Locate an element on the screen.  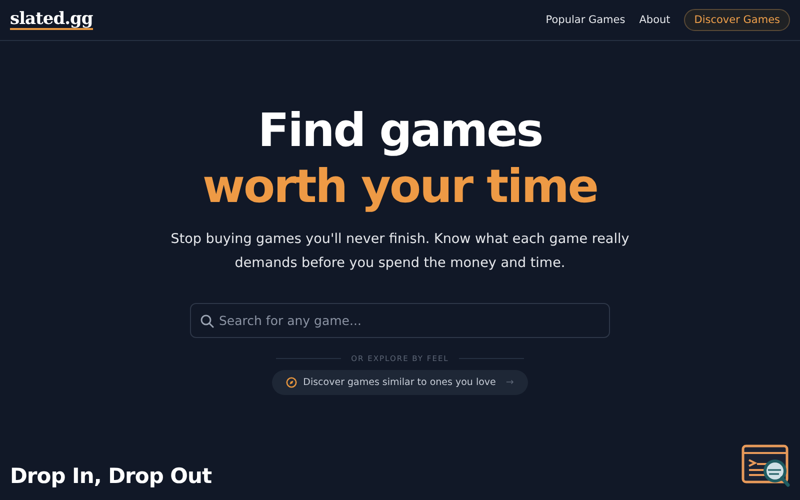
nav-link: About is located at coordinates (654, 20).